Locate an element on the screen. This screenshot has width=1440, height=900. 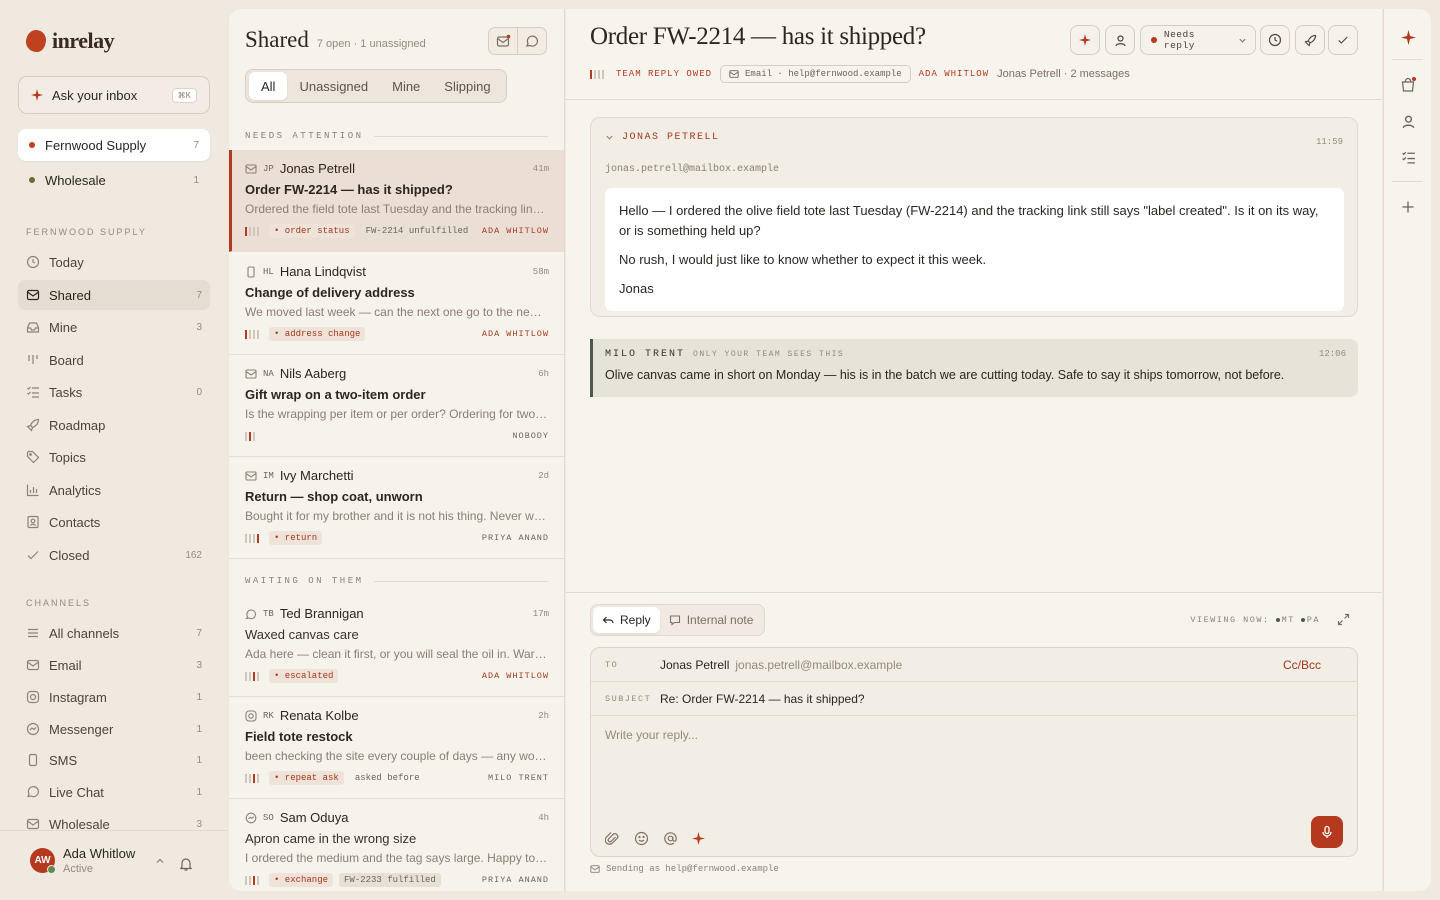
user-menu: AW Ada Whitlow Active is located at coordinates (97, 860).